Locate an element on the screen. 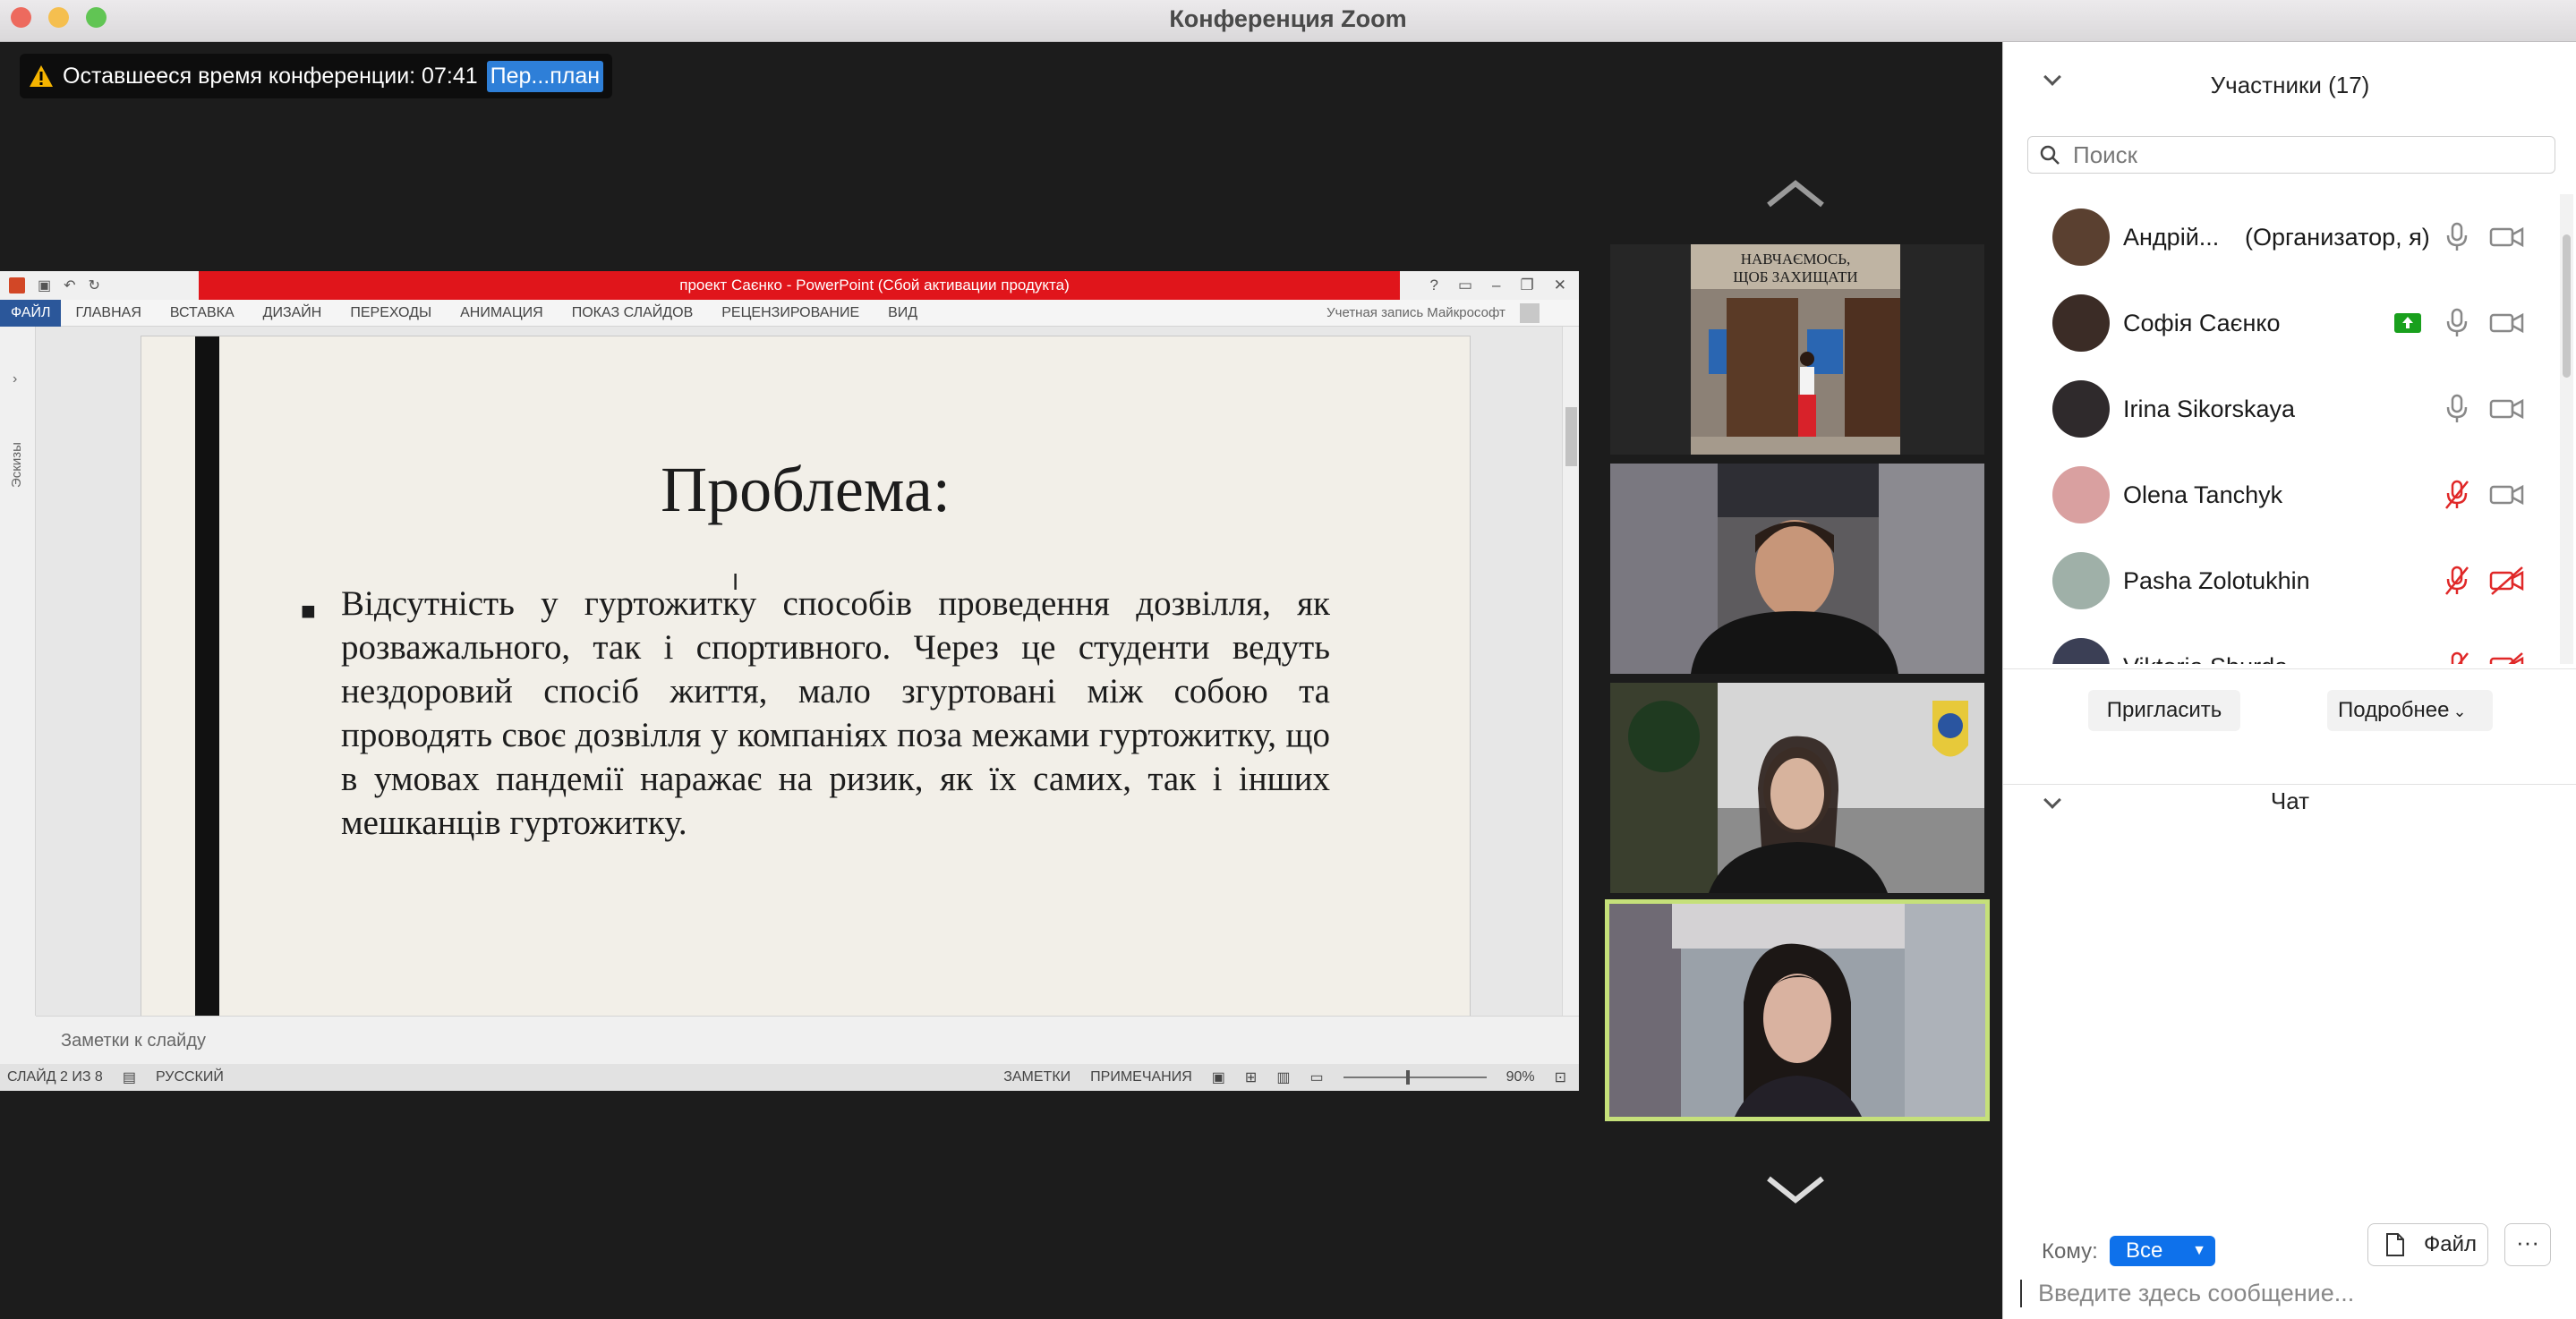  more-options-button: Подробнее ⌄ is located at coordinates (2410, 710).